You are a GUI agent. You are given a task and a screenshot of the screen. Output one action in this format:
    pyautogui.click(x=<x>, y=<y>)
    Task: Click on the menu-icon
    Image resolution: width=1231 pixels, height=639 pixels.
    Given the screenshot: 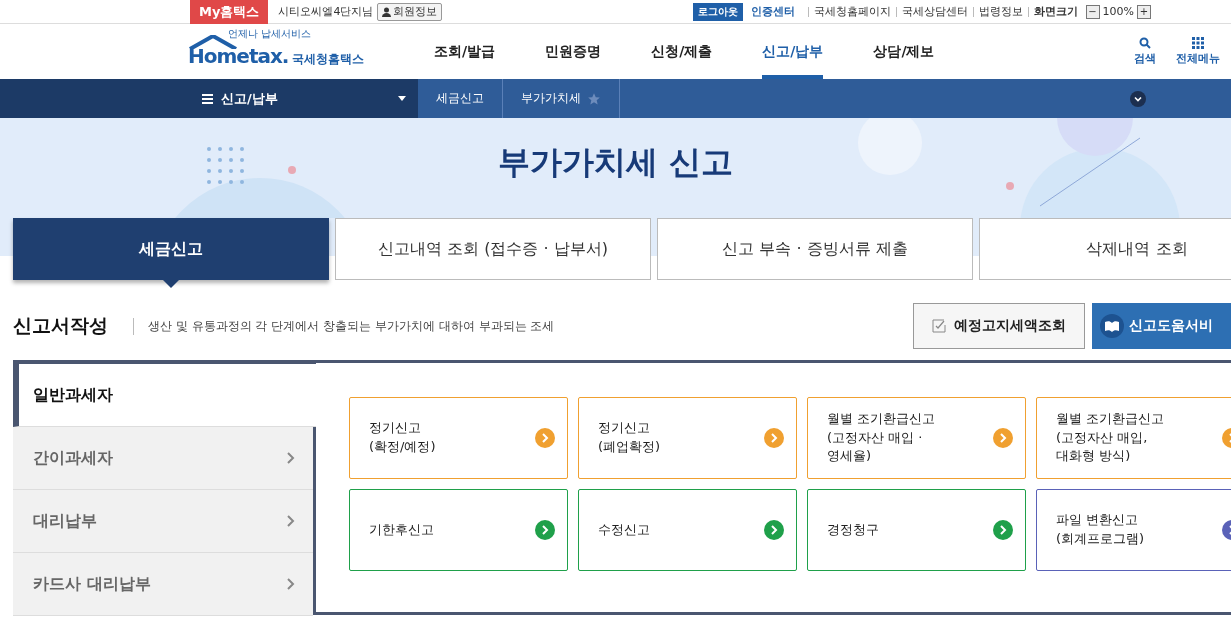 What is the action you would take?
    pyautogui.click(x=207, y=98)
    